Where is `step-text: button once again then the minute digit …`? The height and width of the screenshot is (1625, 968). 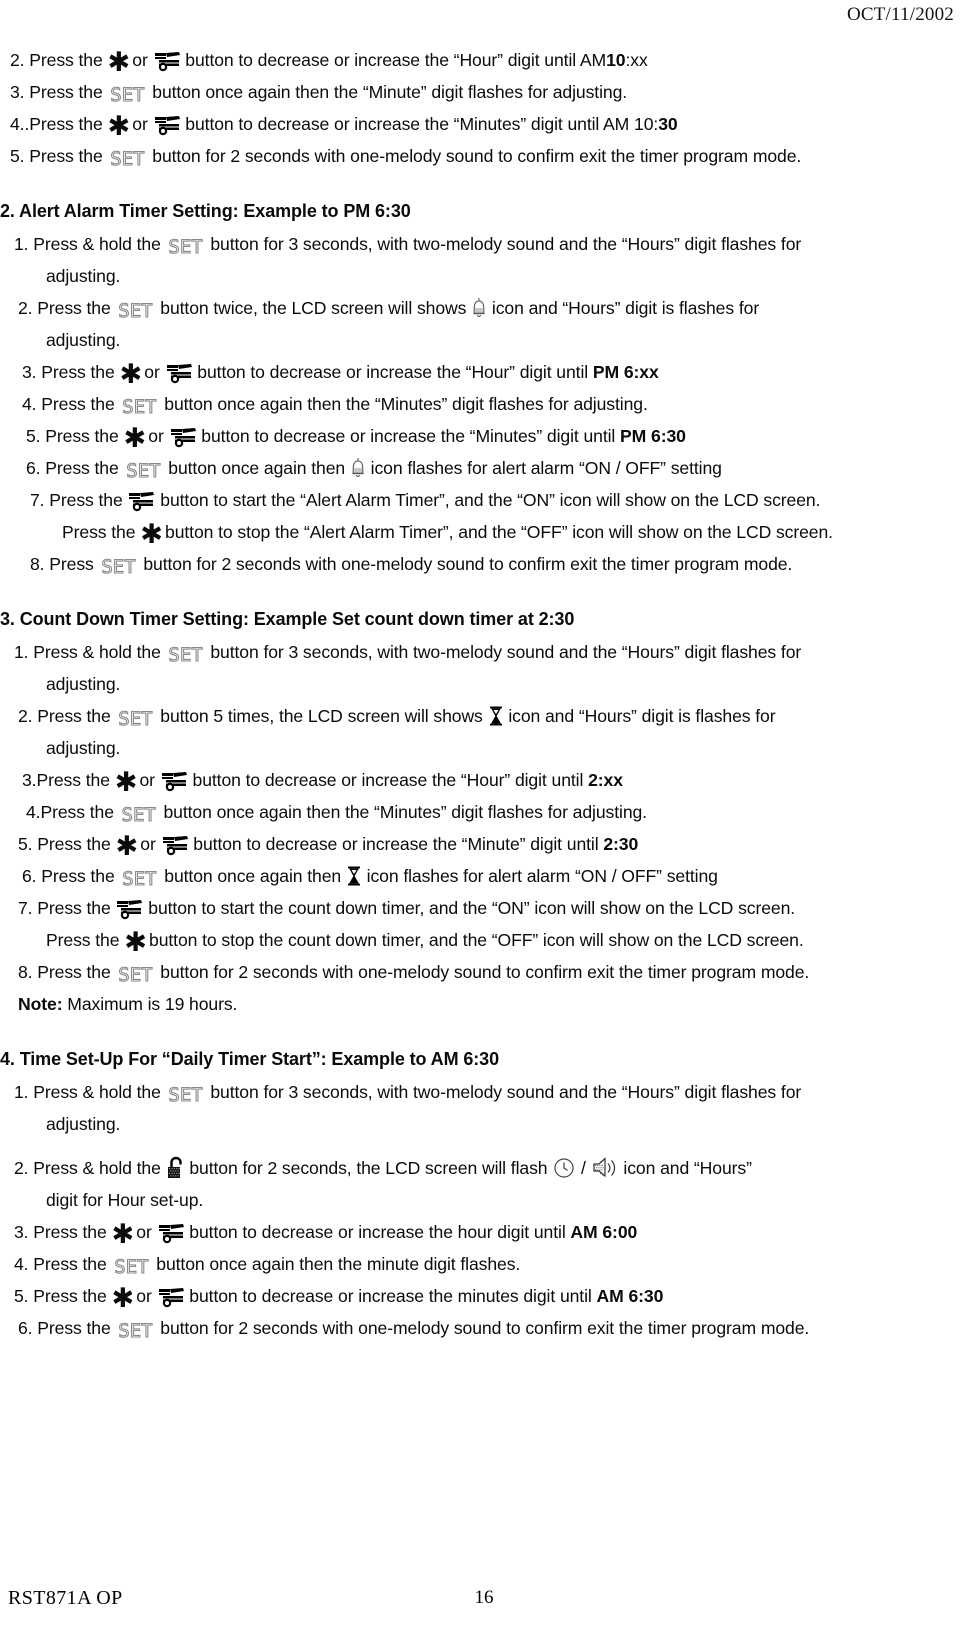 step-text: button once again then the minute digit … is located at coordinates (336, 1264).